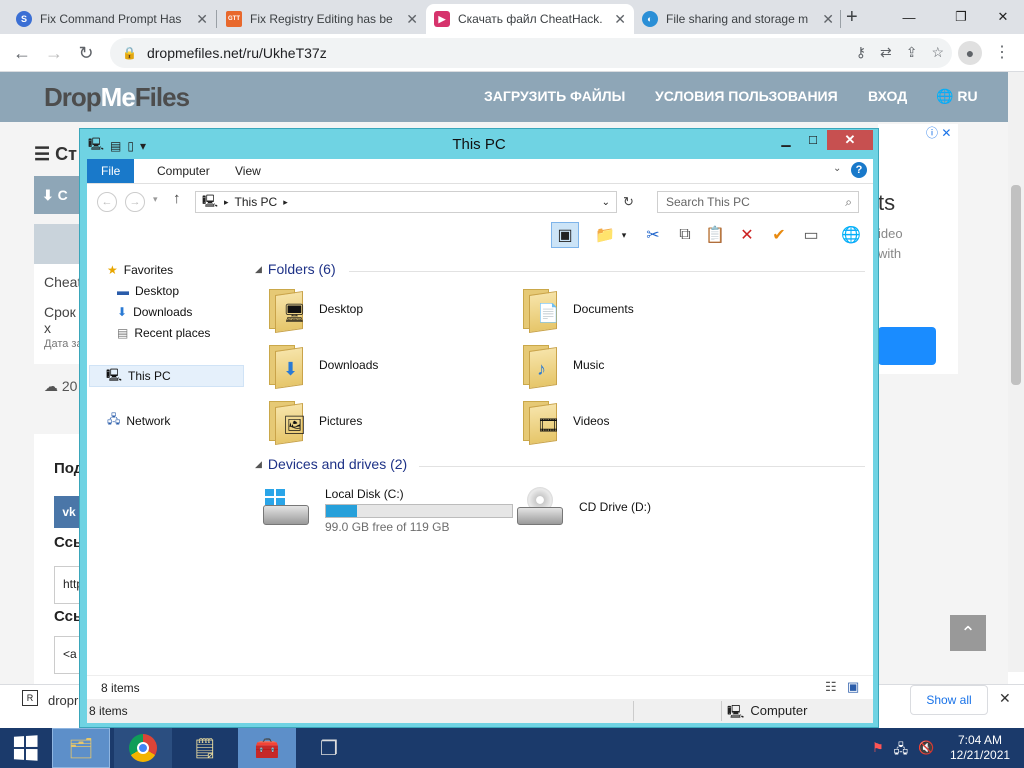 This screenshot has width=1024, height=768. I want to click on folder-desktop: 🖥 Desktop, so click(315, 310).